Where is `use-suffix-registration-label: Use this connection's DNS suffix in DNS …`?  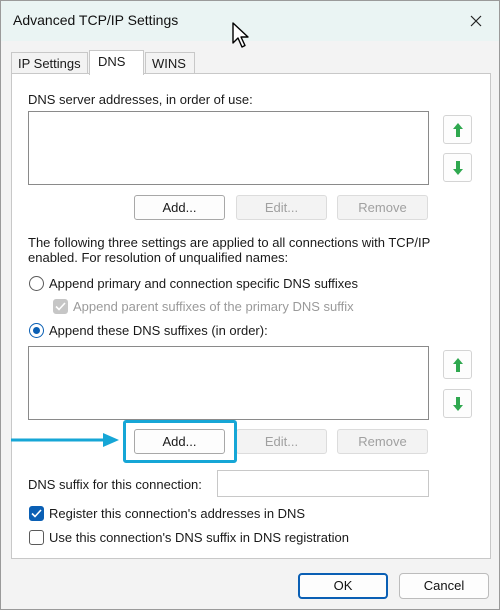
use-suffix-registration-label: Use this connection's DNS suffix in DNS … is located at coordinates (199, 537).